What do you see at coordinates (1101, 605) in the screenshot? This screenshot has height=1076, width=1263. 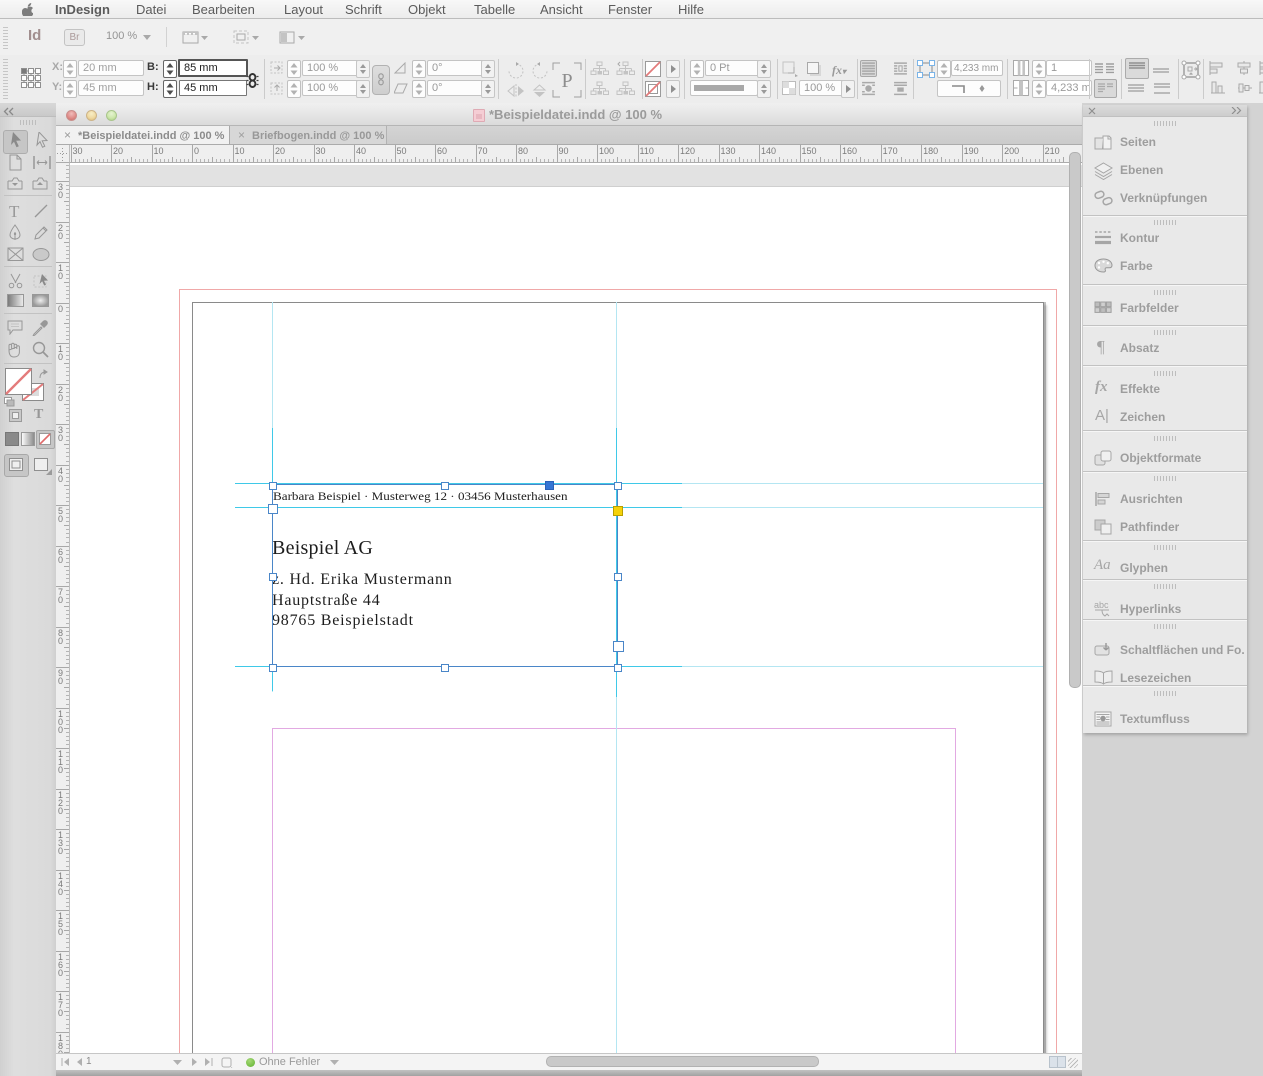 I see `svg-text: abc` at bounding box center [1101, 605].